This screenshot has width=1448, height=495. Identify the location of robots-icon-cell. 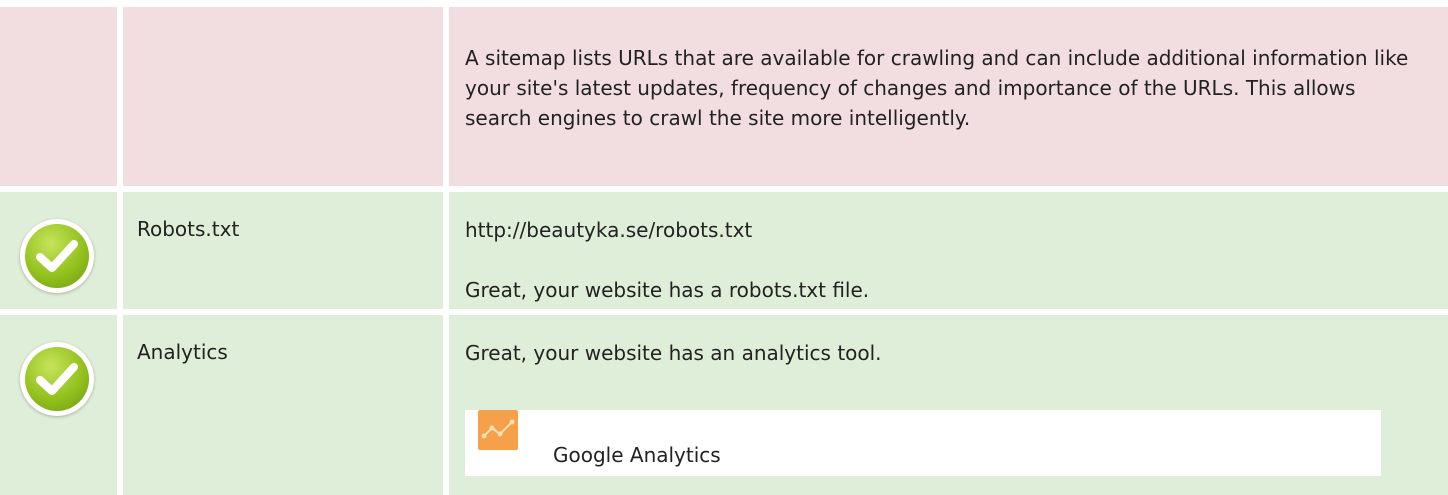
(58, 250).